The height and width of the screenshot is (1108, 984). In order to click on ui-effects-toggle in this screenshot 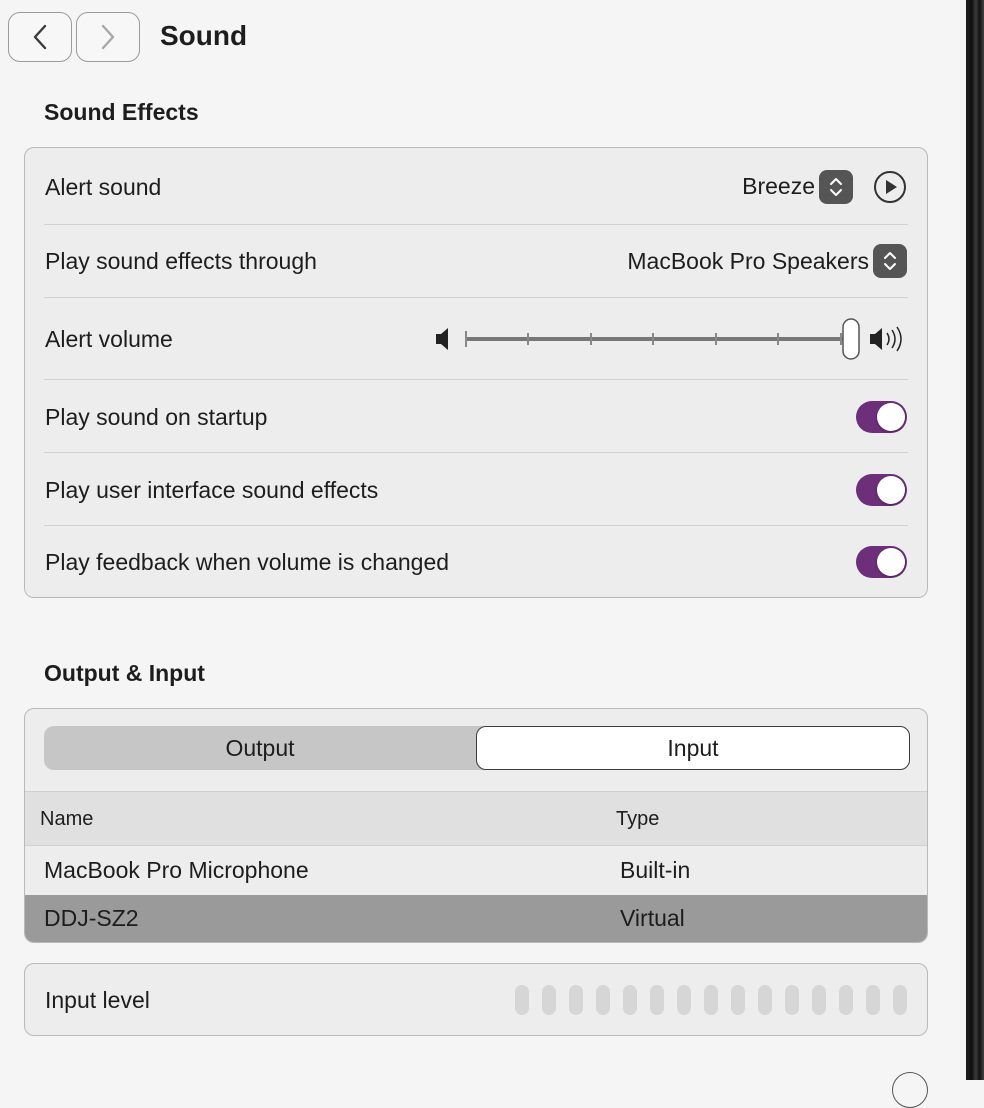, I will do `click(881, 489)`.